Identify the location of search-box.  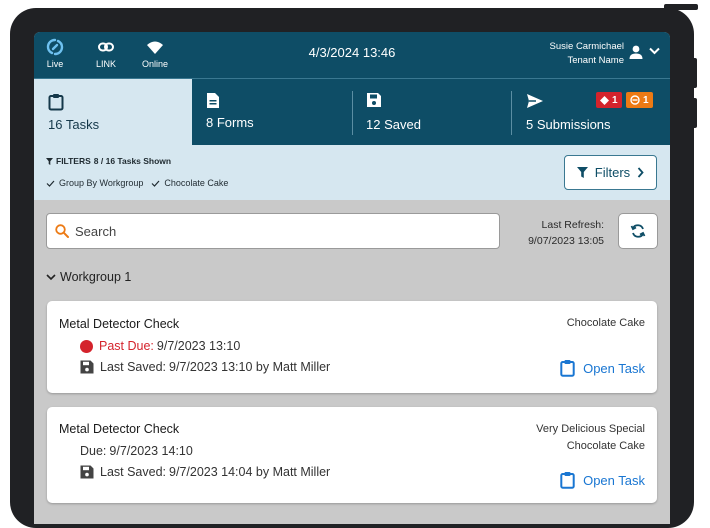
(273, 231).